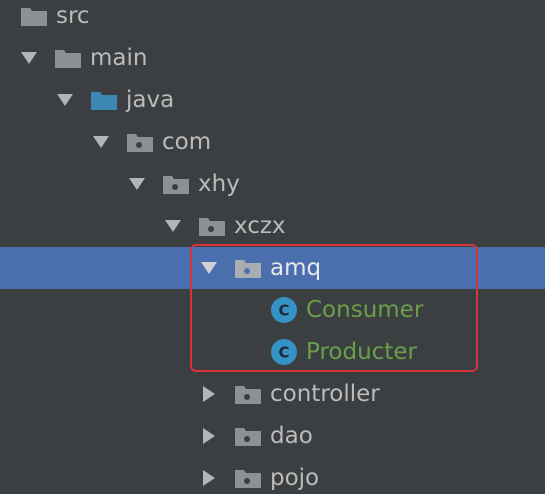  Describe the element at coordinates (272, 184) in the screenshot. I see `tree-row-xhy: xhy` at that location.